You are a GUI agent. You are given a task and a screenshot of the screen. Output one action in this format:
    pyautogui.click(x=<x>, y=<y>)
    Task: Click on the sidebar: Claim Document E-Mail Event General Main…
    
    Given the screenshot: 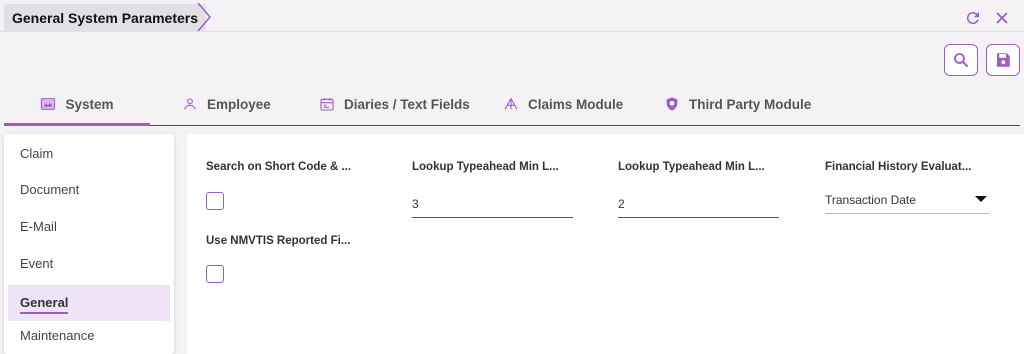 What is the action you would take?
    pyautogui.click(x=89, y=244)
    